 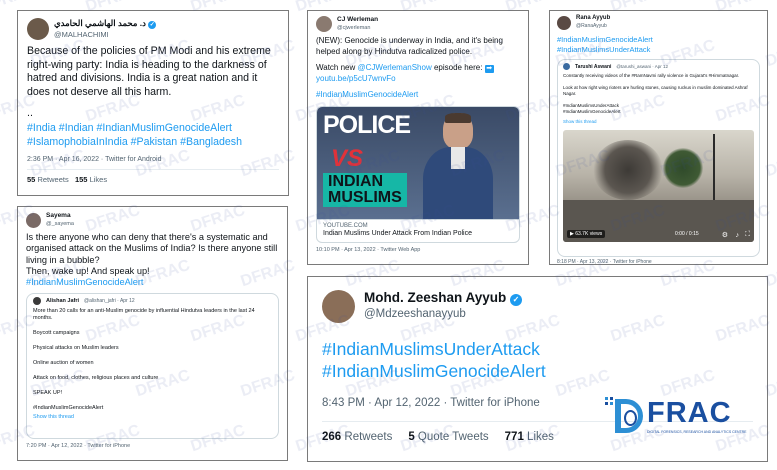 I want to click on likes-stat: 771 Likes, so click(x=529, y=437).